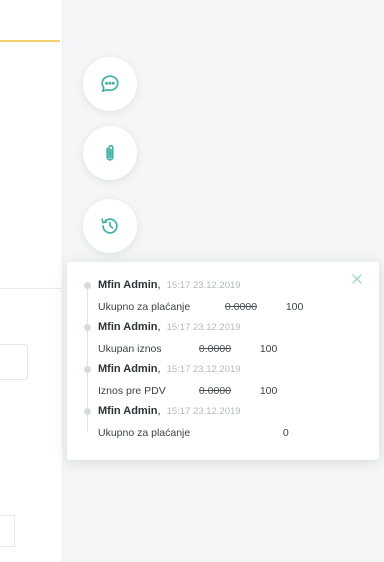 The image size is (384, 562). I want to click on changed-field-name: Iznos pre PDV, so click(132, 391).